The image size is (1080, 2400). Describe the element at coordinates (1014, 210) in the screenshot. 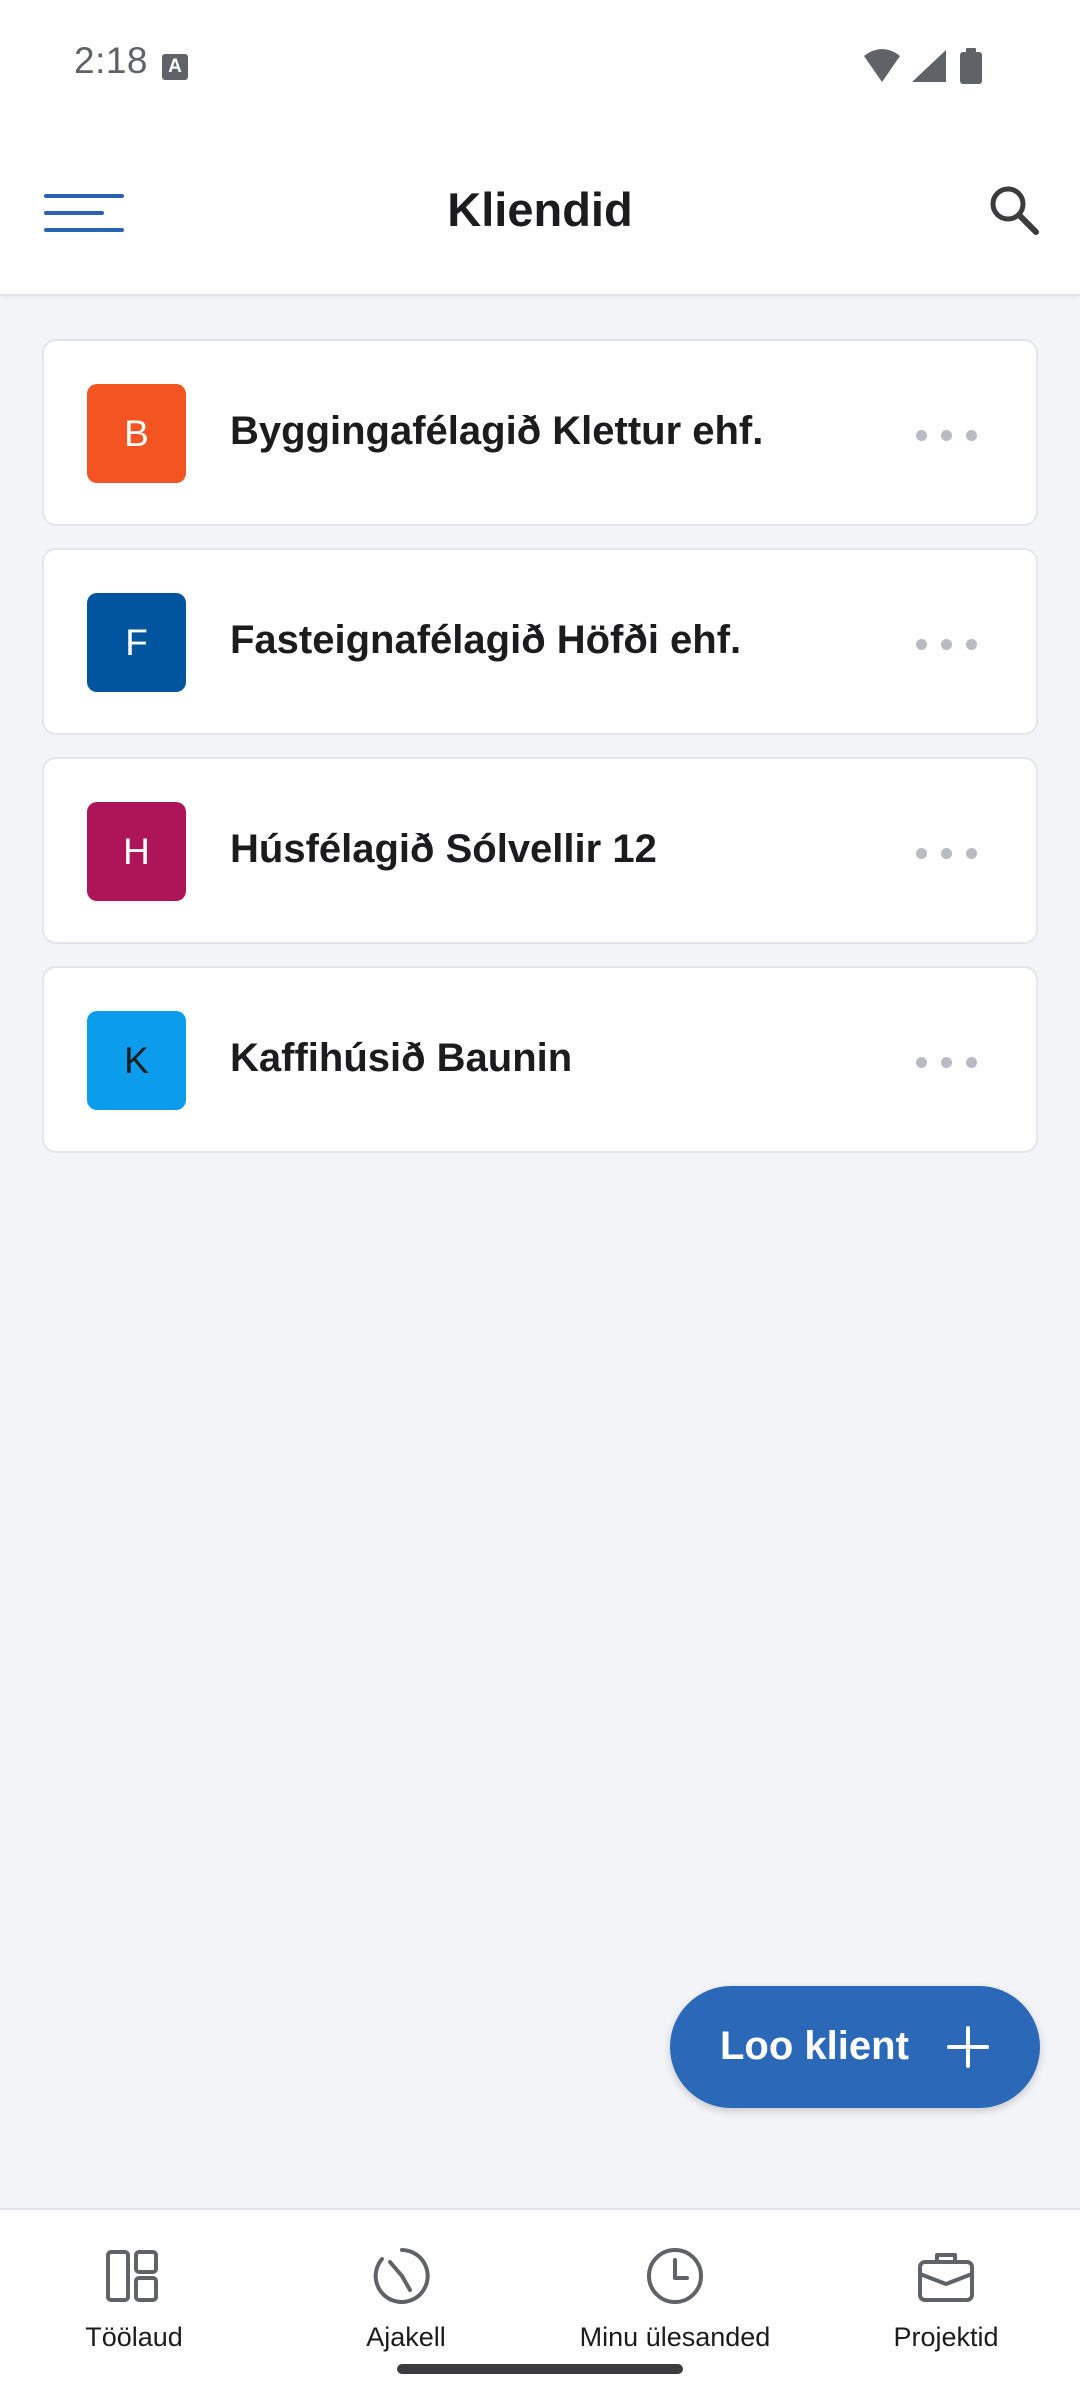

I see `search-icon` at that location.